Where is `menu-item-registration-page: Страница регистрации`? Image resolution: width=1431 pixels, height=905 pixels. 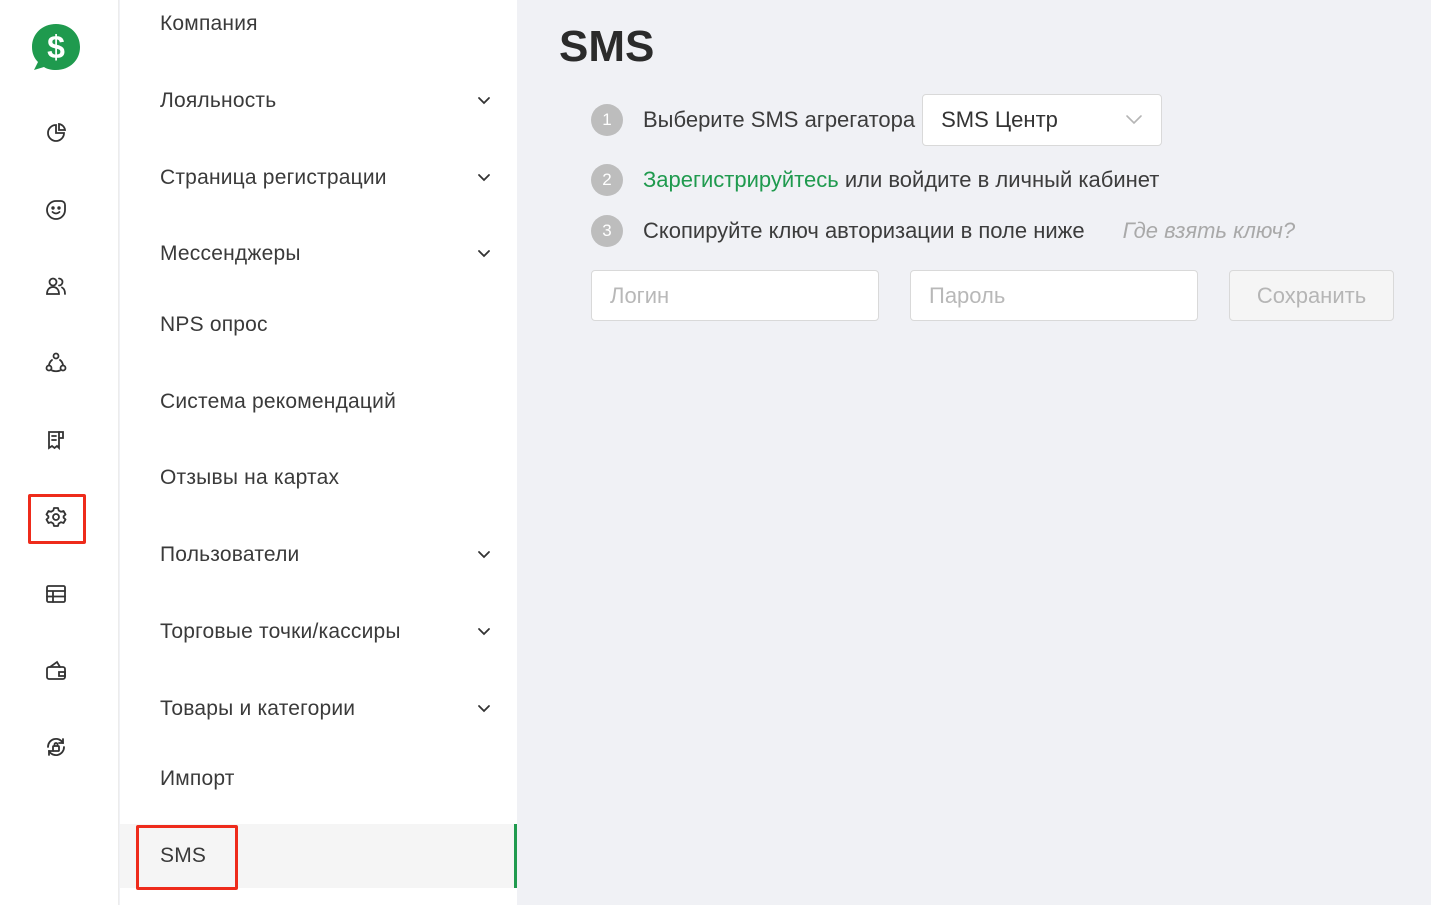 menu-item-registration-page: Страница регистрации is located at coordinates (318, 178).